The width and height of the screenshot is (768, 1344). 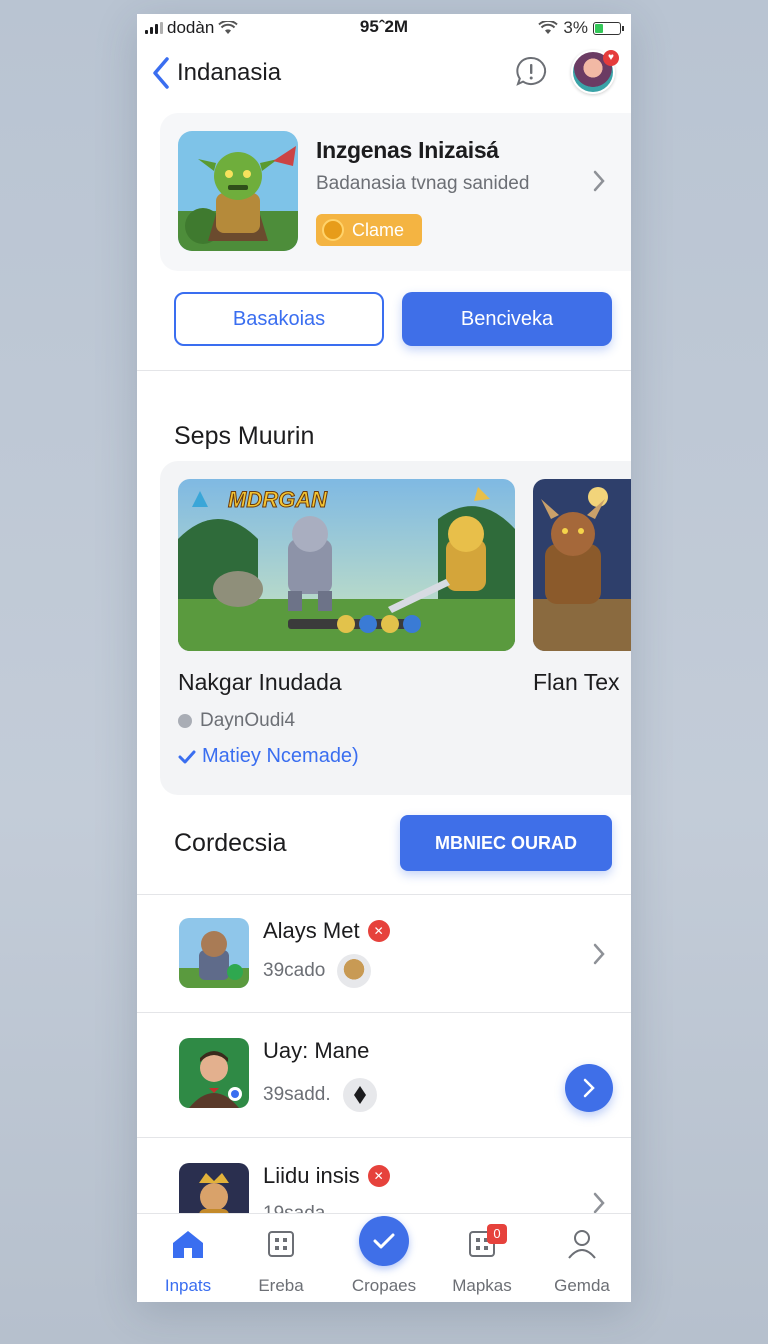 What do you see at coordinates (407, 150) in the screenshot?
I see `featured-game-title: Inzgenas Inizaisá` at bounding box center [407, 150].